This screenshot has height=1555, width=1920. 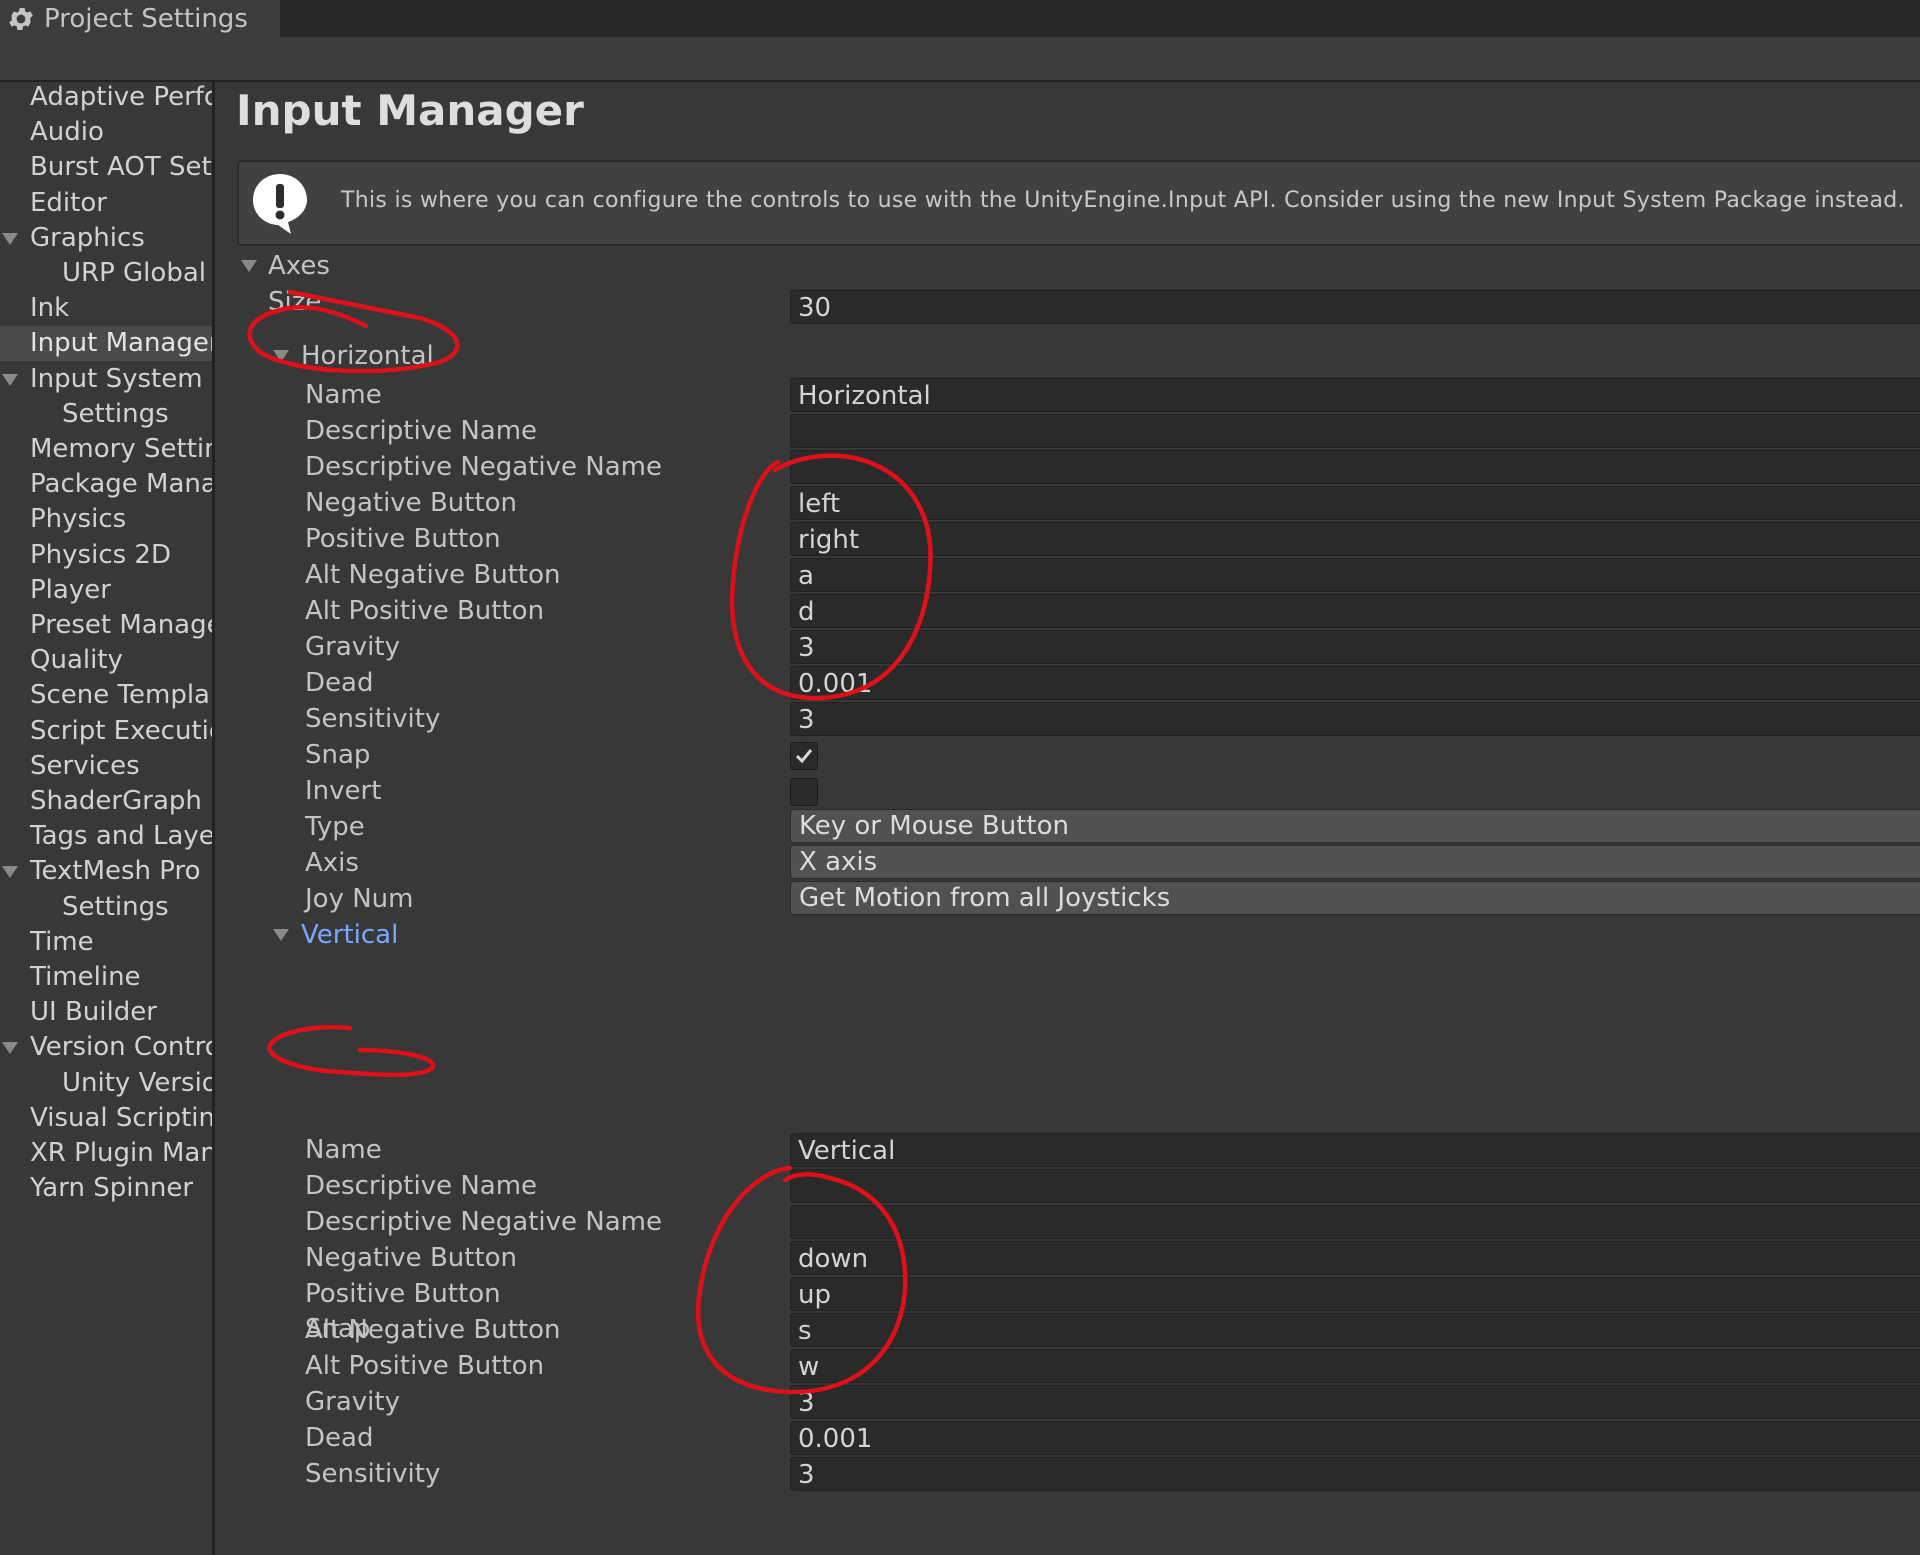 What do you see at coordinates (106, 1083) in the screenshot?
I see `sidebar-item: Unity Versio` at bounding box center [106, 1083].